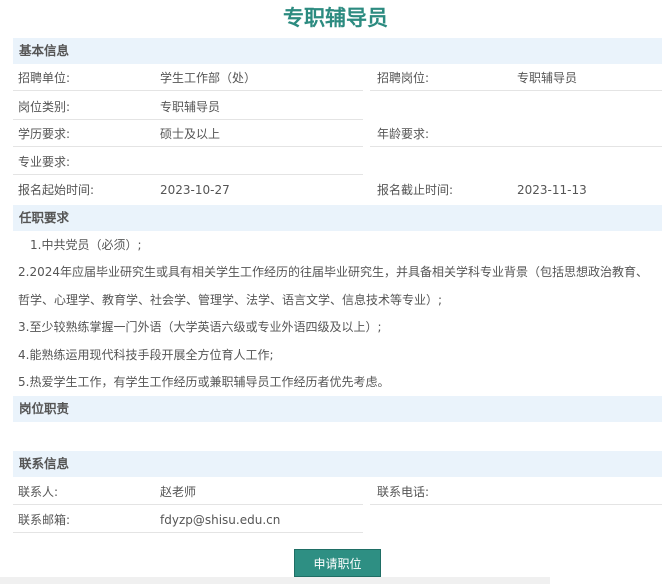 Image resolution: width=671 pixels, height=584 pixels. What do you see at coordinates (44, 78) in the screenshot?
I see `unit-label: 招聘单位:` at bounding box center [44, 78].